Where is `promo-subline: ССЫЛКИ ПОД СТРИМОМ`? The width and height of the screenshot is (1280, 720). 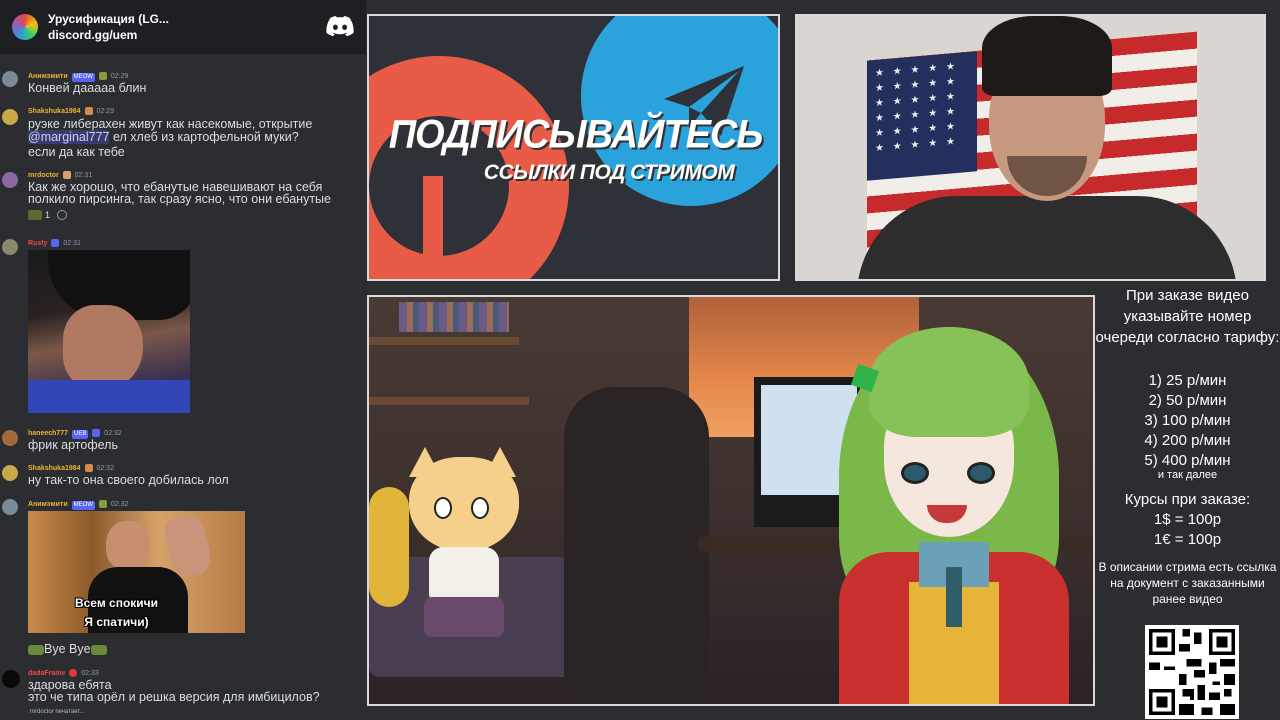 promo-subline: ССЫЛКИ ПОД СТРИМОМ is located at coordinates (609, 172).